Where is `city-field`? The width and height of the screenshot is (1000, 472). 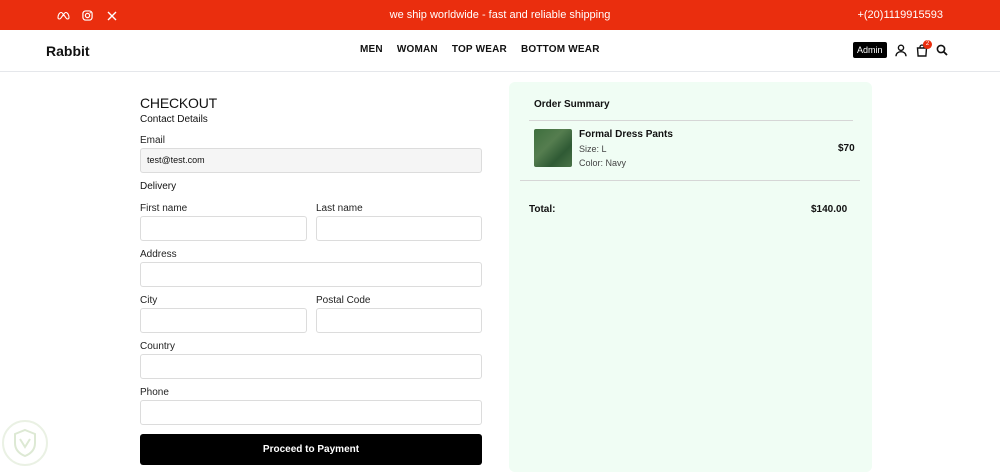 city-field is located at coordinates (223, 320).